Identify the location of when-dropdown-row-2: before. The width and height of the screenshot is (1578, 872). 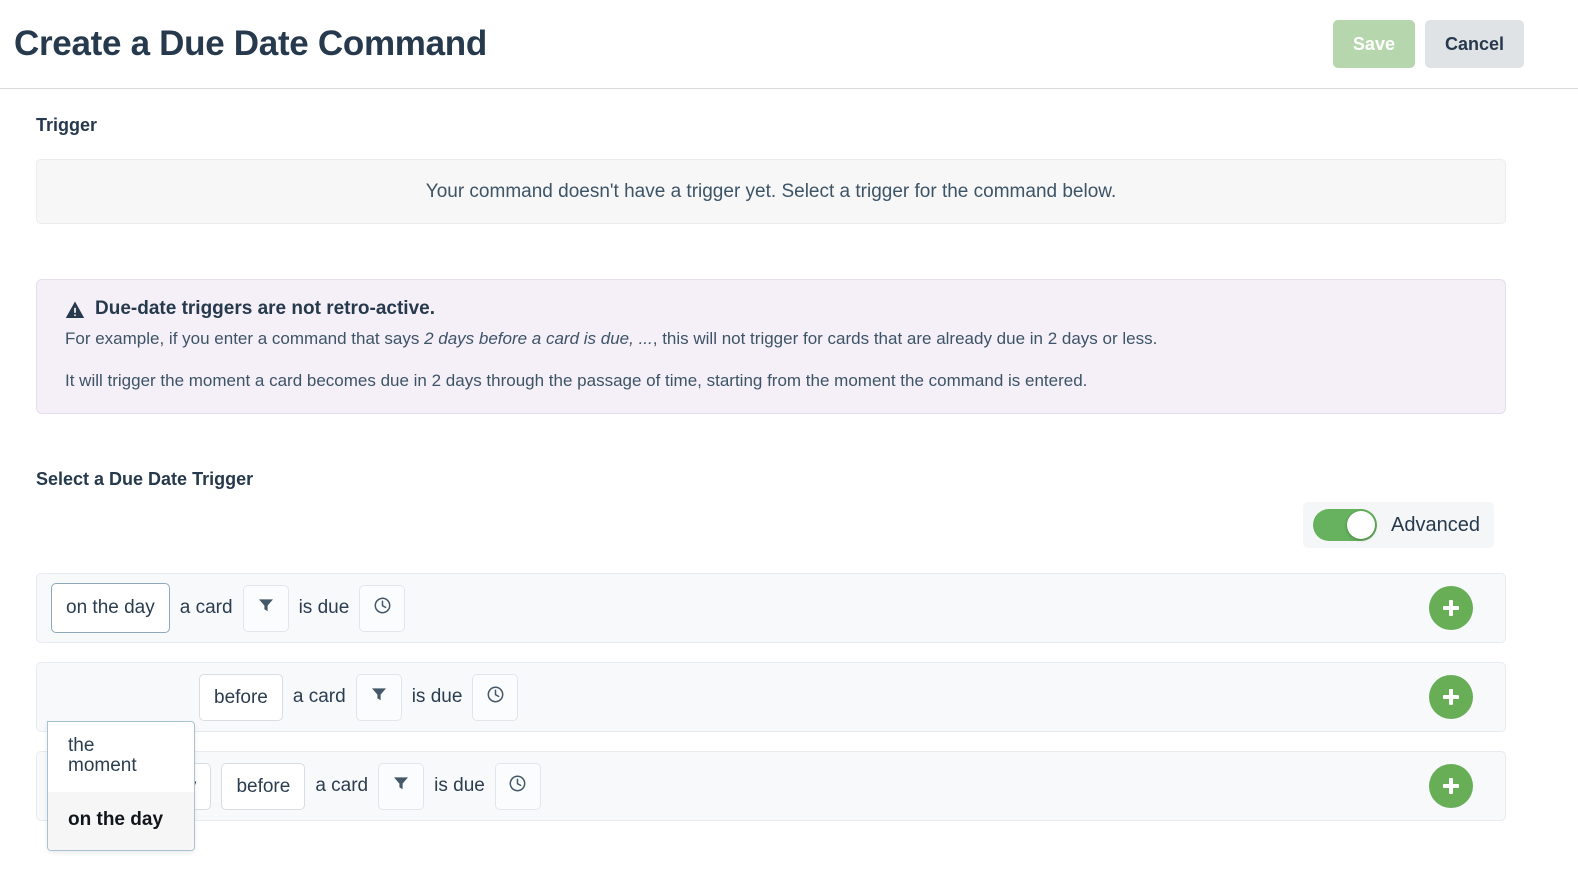
(241, 697).